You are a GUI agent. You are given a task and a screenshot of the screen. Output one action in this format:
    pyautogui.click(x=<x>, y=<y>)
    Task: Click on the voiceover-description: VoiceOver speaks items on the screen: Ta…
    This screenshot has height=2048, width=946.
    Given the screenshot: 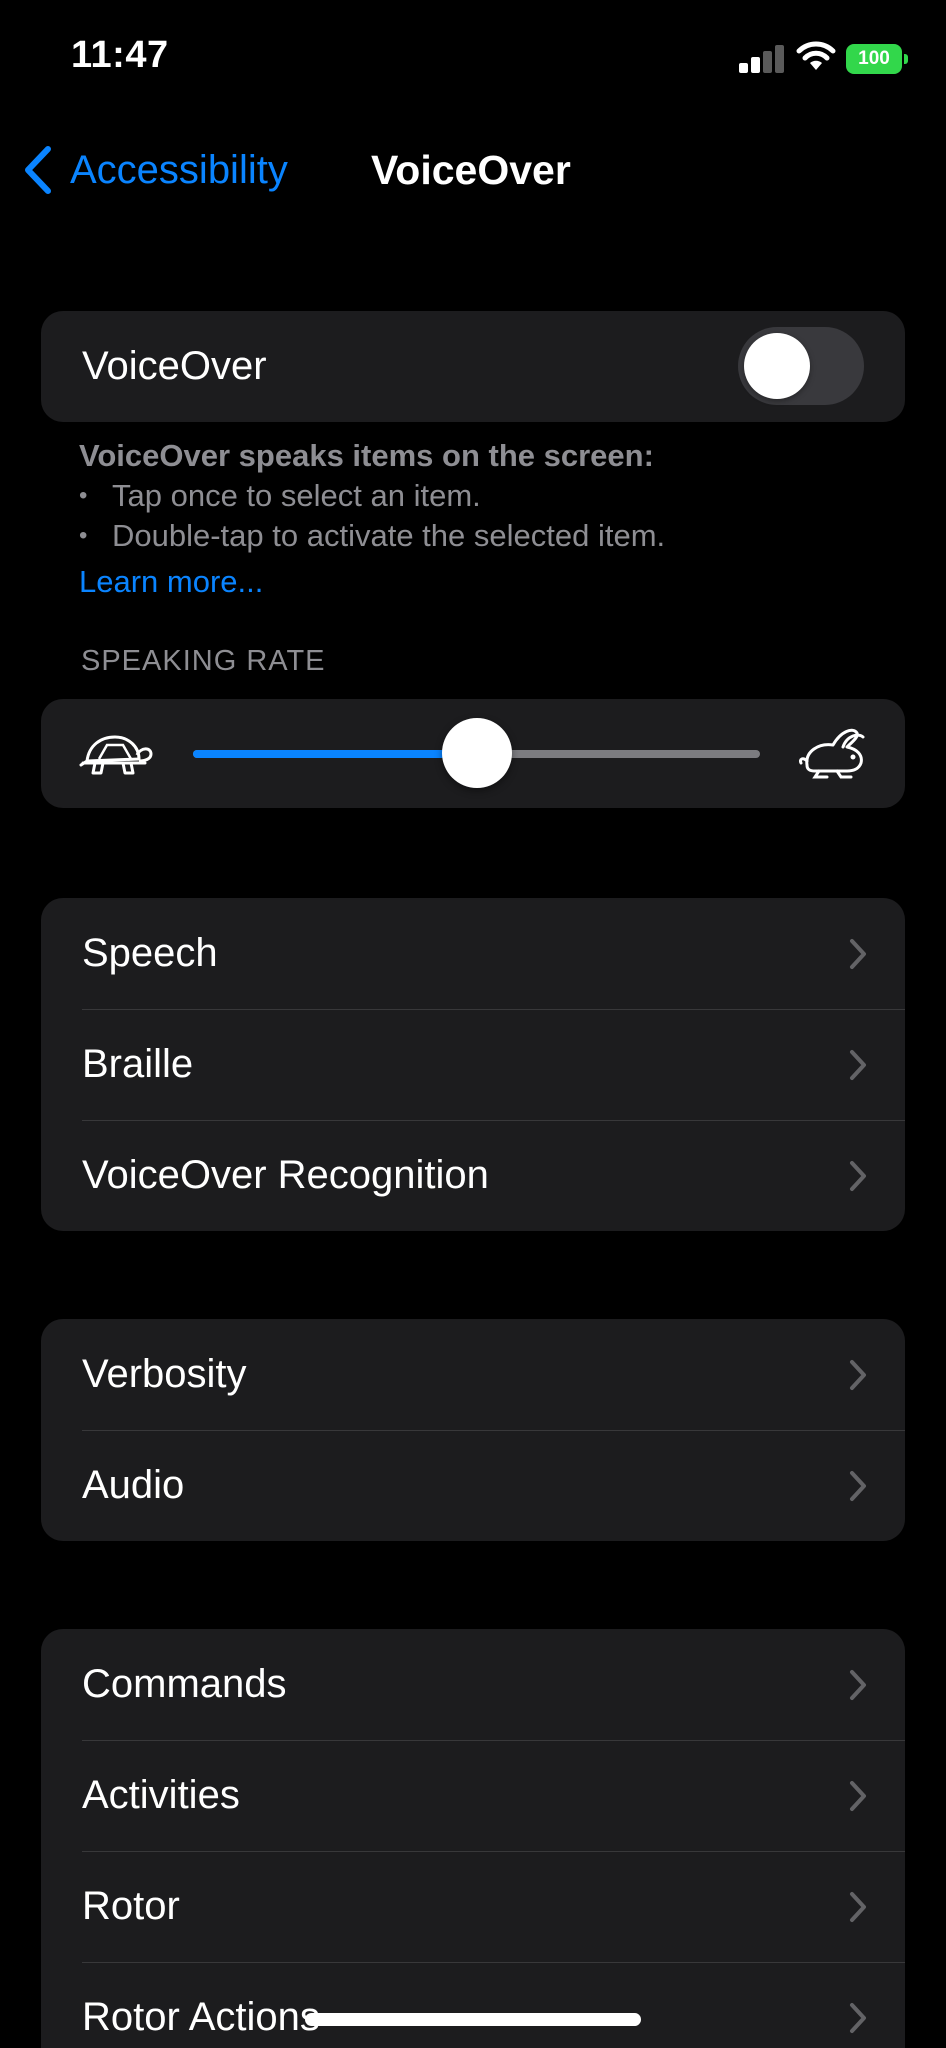 What is the action you would take?
    pyautogui.click(x=479, y=496)
    